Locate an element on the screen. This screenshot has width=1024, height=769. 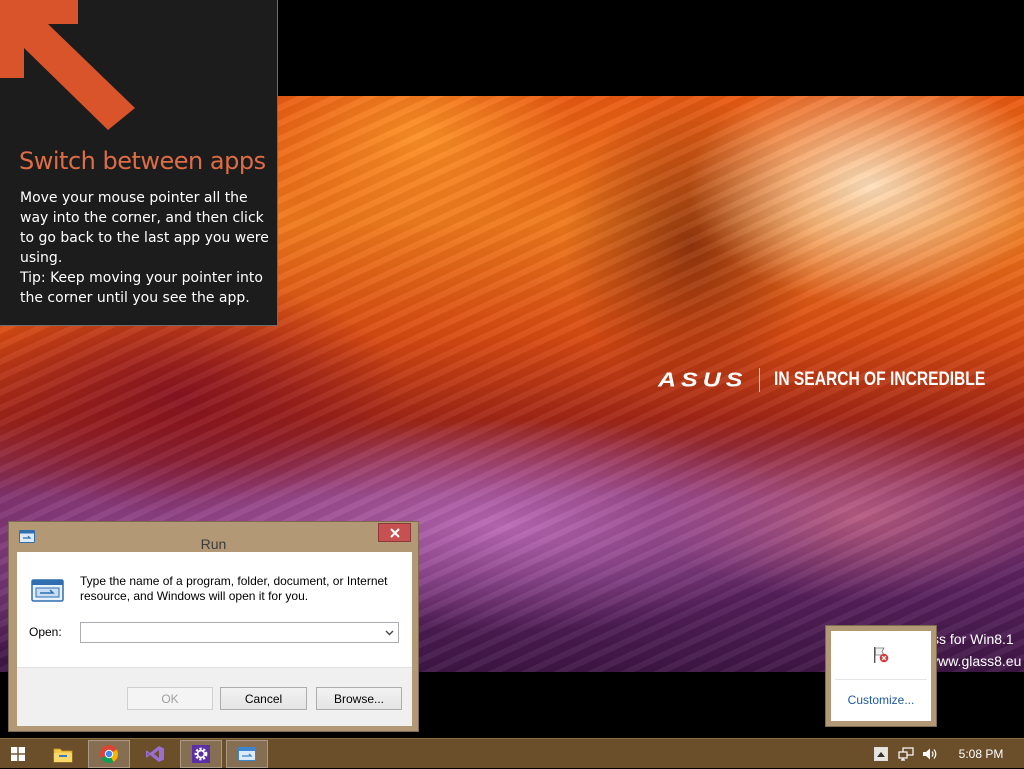
gear-icon is located at coordinates (201, 754).